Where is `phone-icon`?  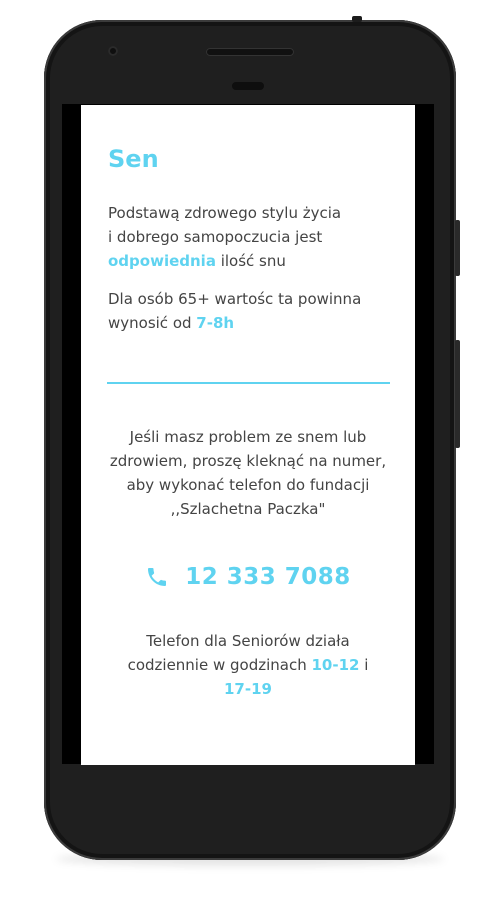
phone-icon is located at coordinates (157, 577).